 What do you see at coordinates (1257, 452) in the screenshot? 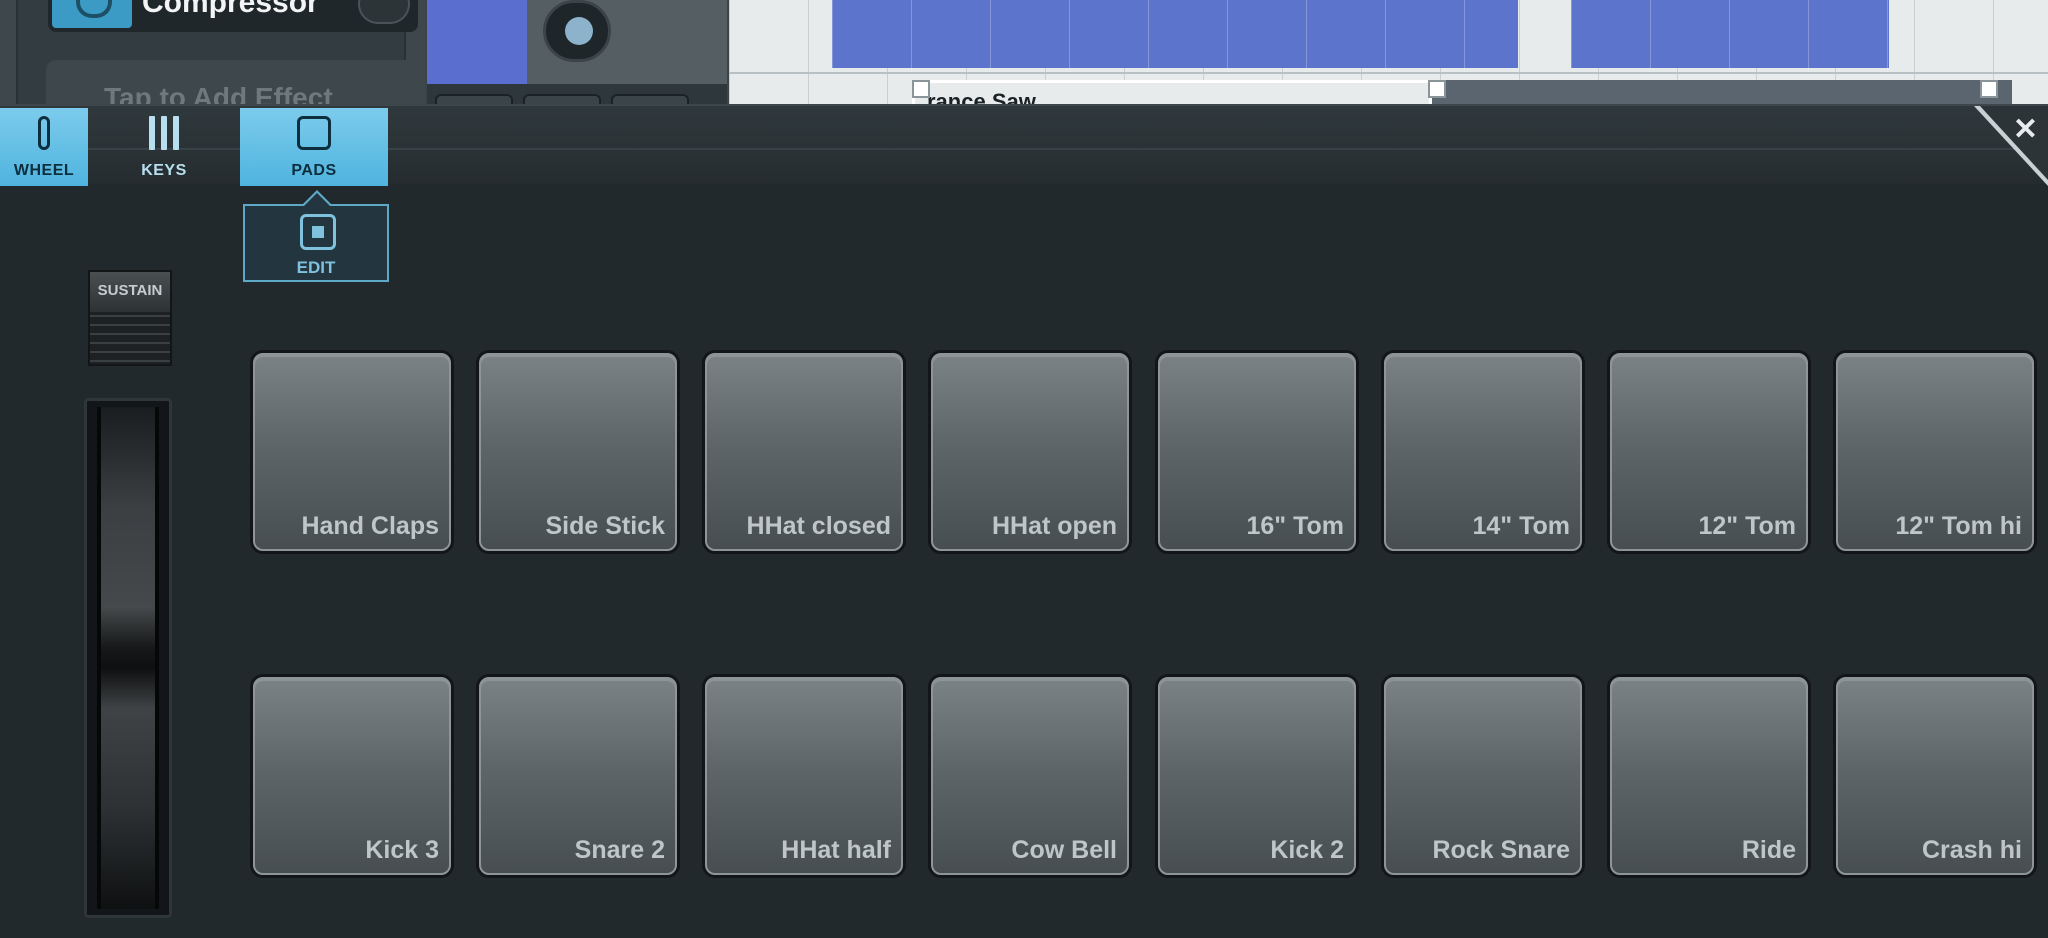
I see `drum-pad: 16" Tom` at bounding box center [1257, 452].